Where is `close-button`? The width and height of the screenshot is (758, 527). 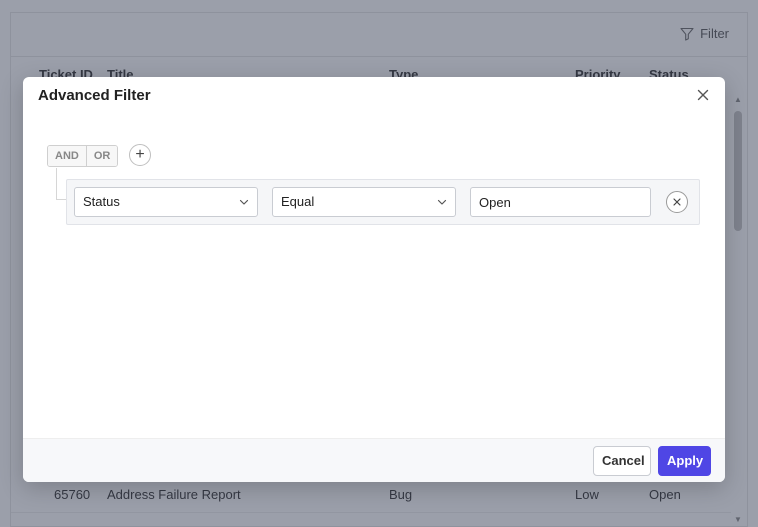 close-button is located at coordinates (703, 95).